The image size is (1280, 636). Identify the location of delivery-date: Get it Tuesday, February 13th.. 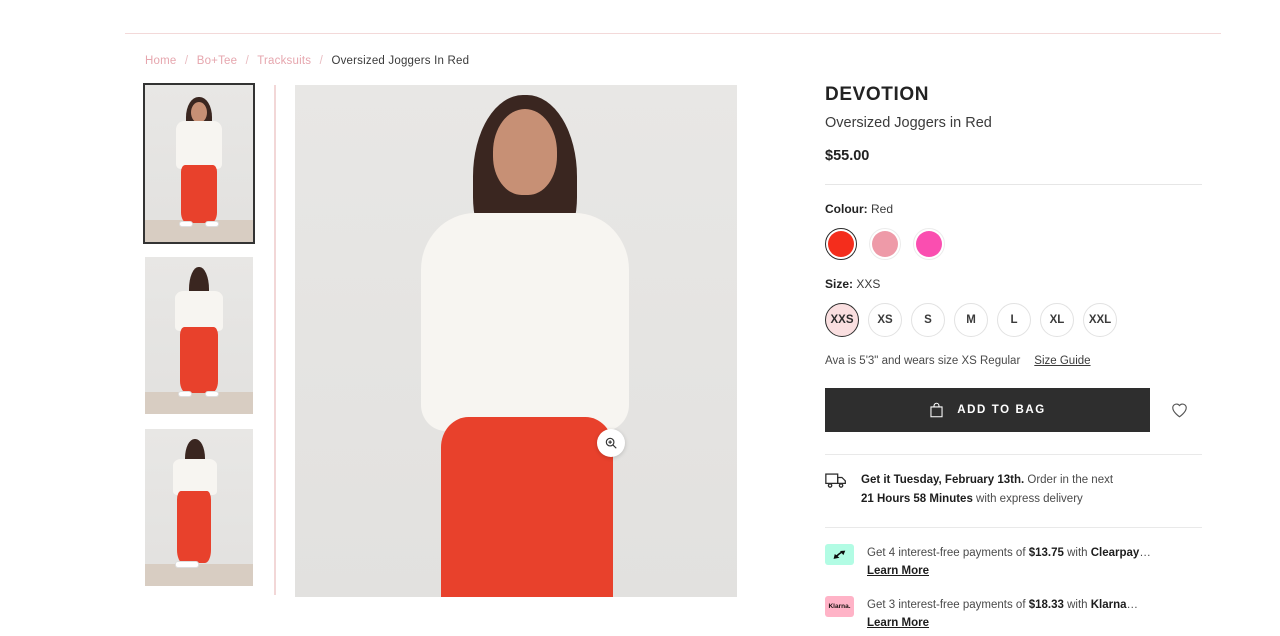
(943, 480).